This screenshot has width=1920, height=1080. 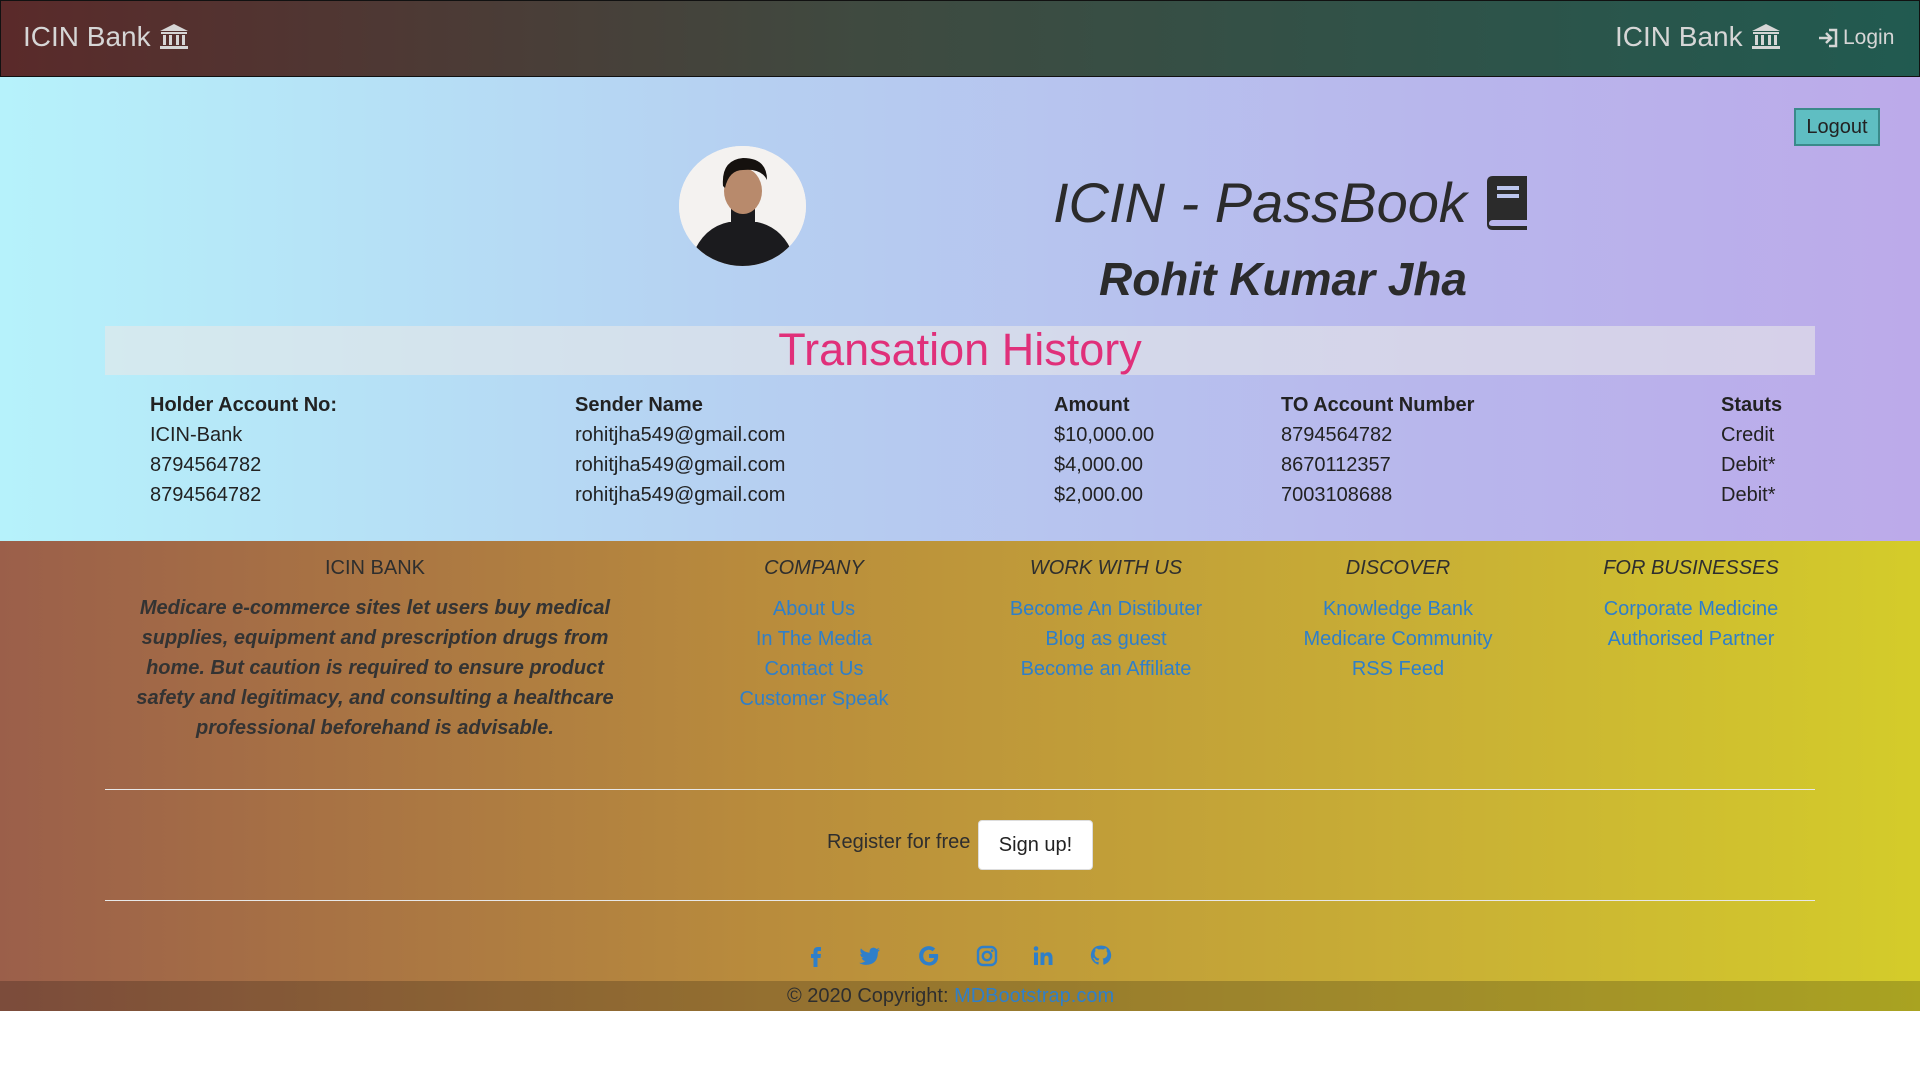 I want to click on column-amount: Amount $10,000.00 $4,000.00 $2,000.00, so click(x=1104, y=450).